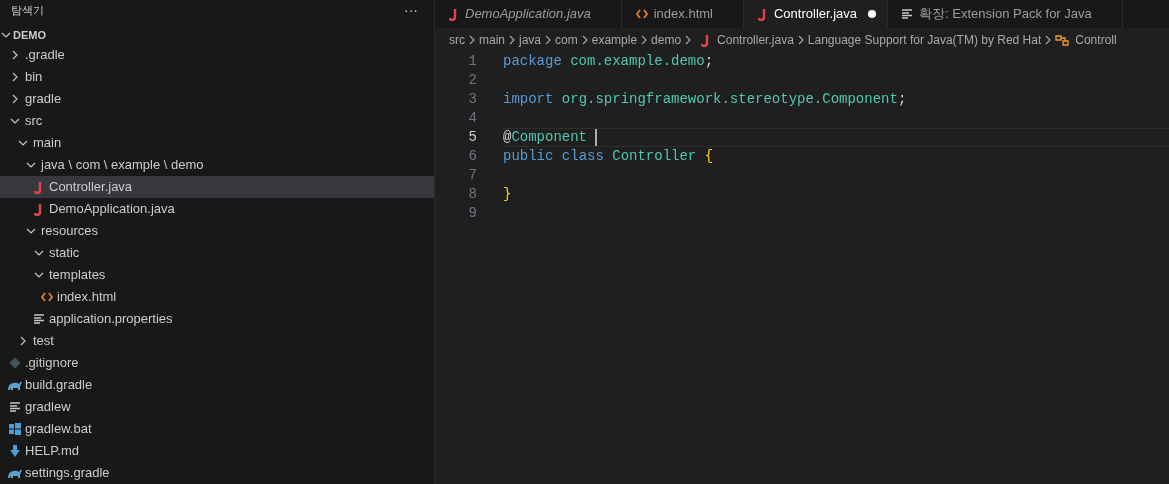 The image size is (1169, 484). I want to click on breadcrumb-item: demo, so click(666, 40).